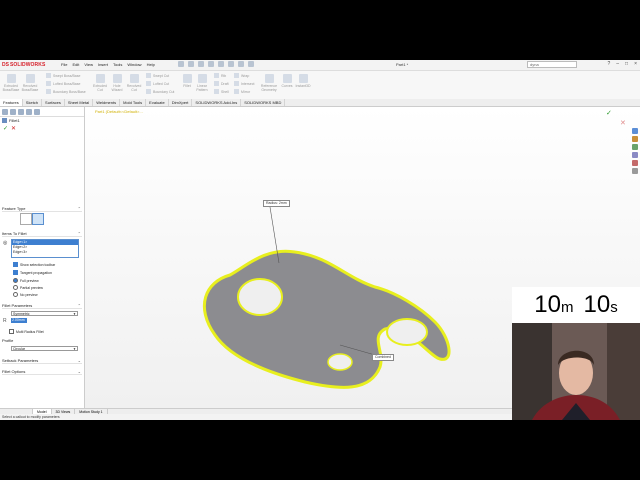 This screenshot has width=640, height=480. What do you see at coordinates (133, 102) in the screenshot?
I see `tab-mold-tools: Mold Tools` at bounding box center [133, 102].